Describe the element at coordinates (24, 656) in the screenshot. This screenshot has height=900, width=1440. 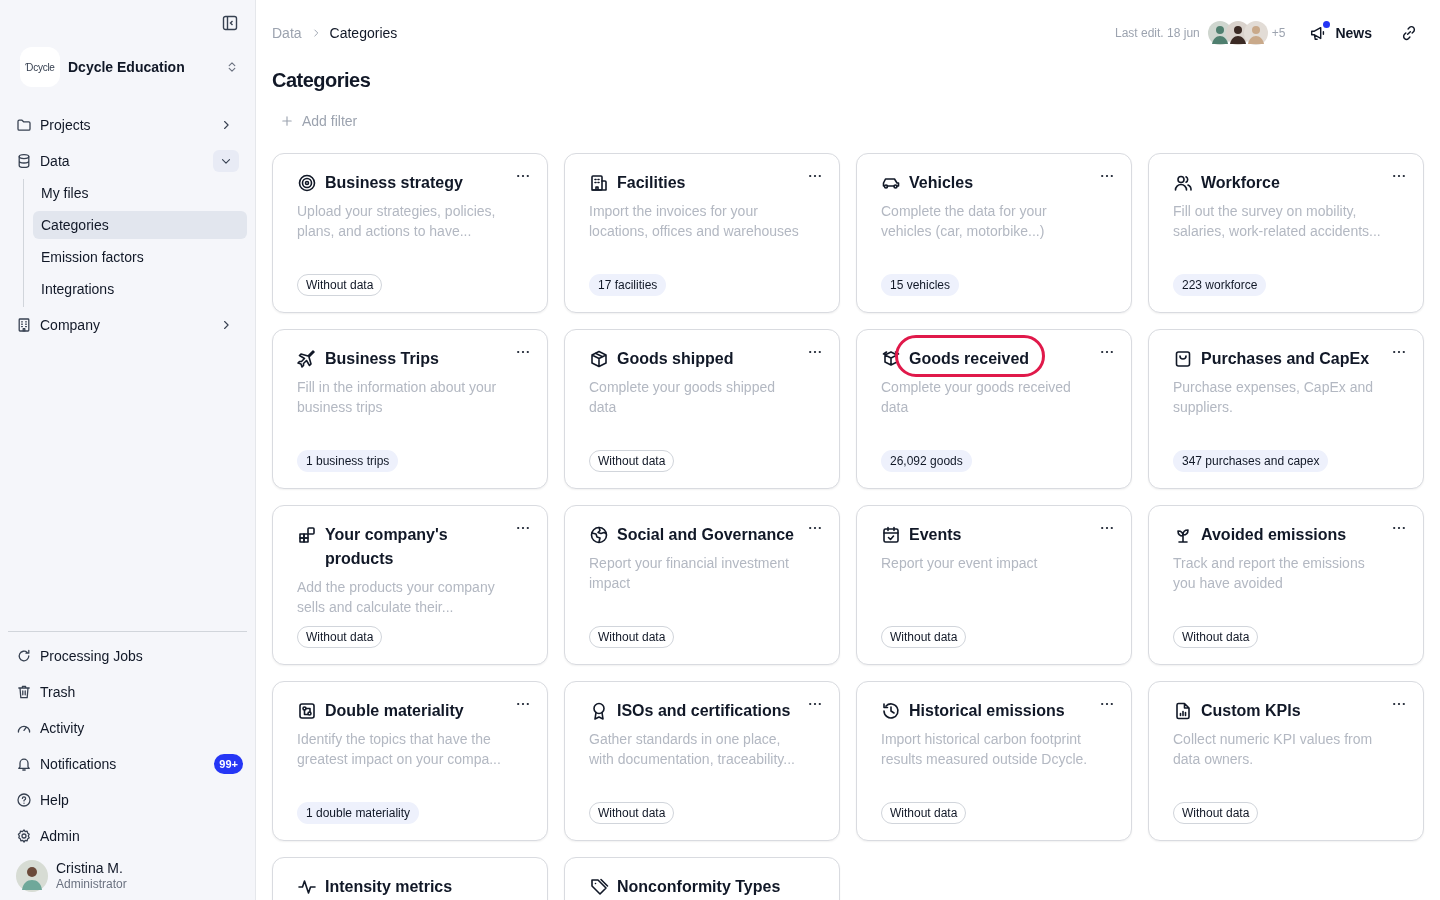
I see `refresh-icon` at that location.